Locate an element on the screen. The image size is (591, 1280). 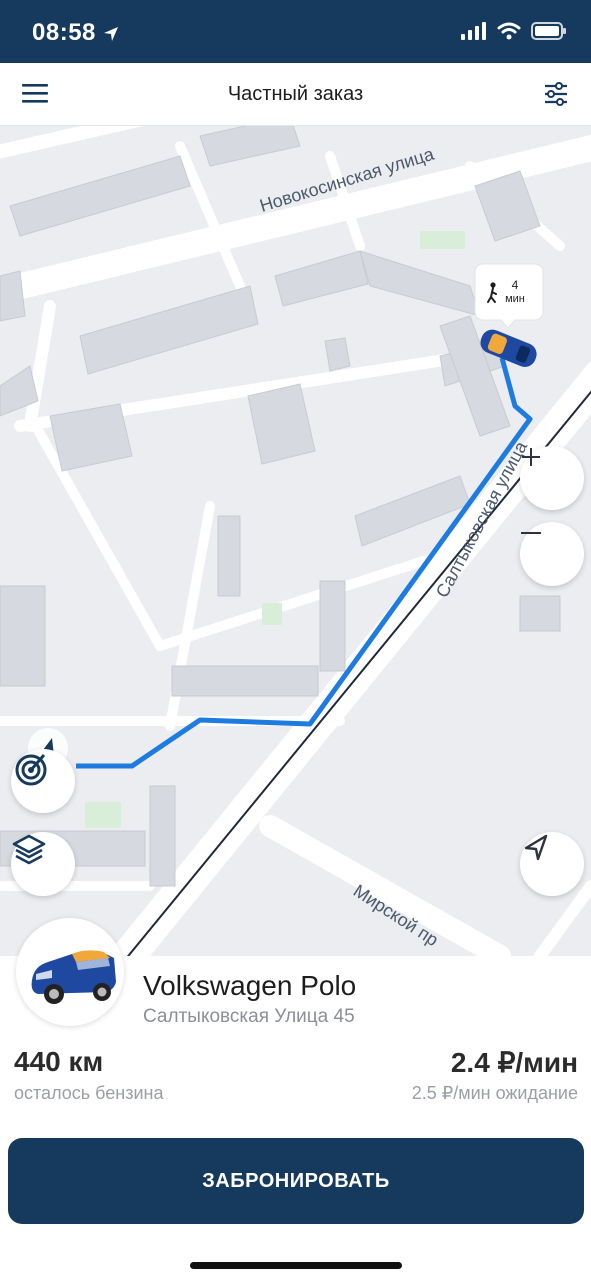
page-title: Частный заказ is located at coordinates (295, 94).